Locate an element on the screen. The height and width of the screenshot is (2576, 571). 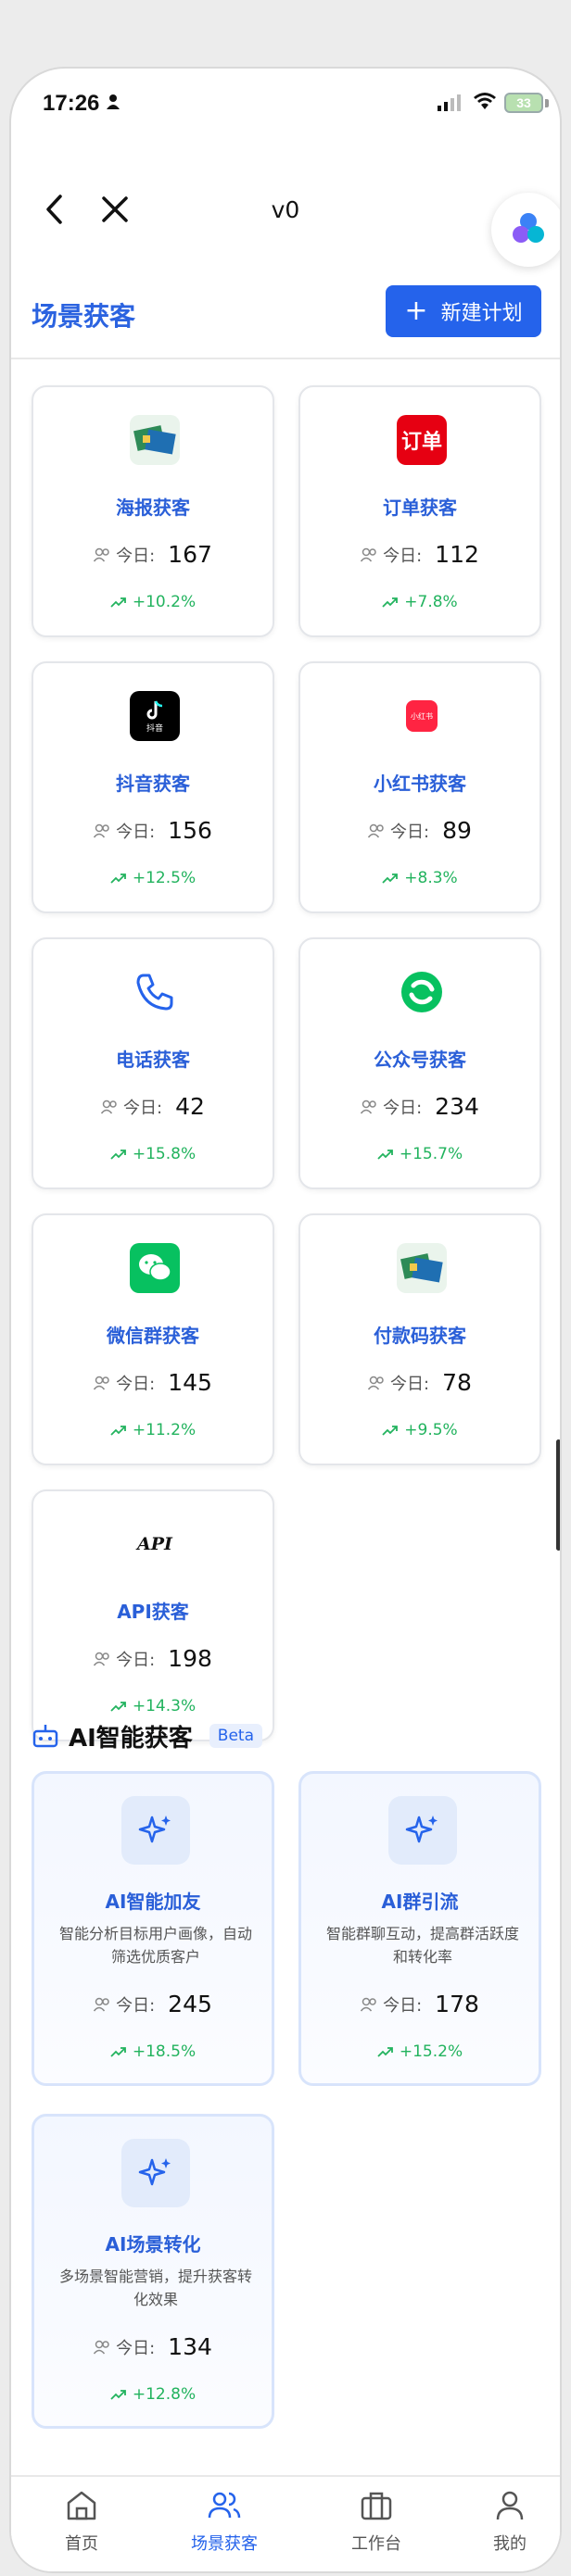
channel-card-order: 订单 订单获客 今日: 112 +7.8% is located at coordinates (420, 511).